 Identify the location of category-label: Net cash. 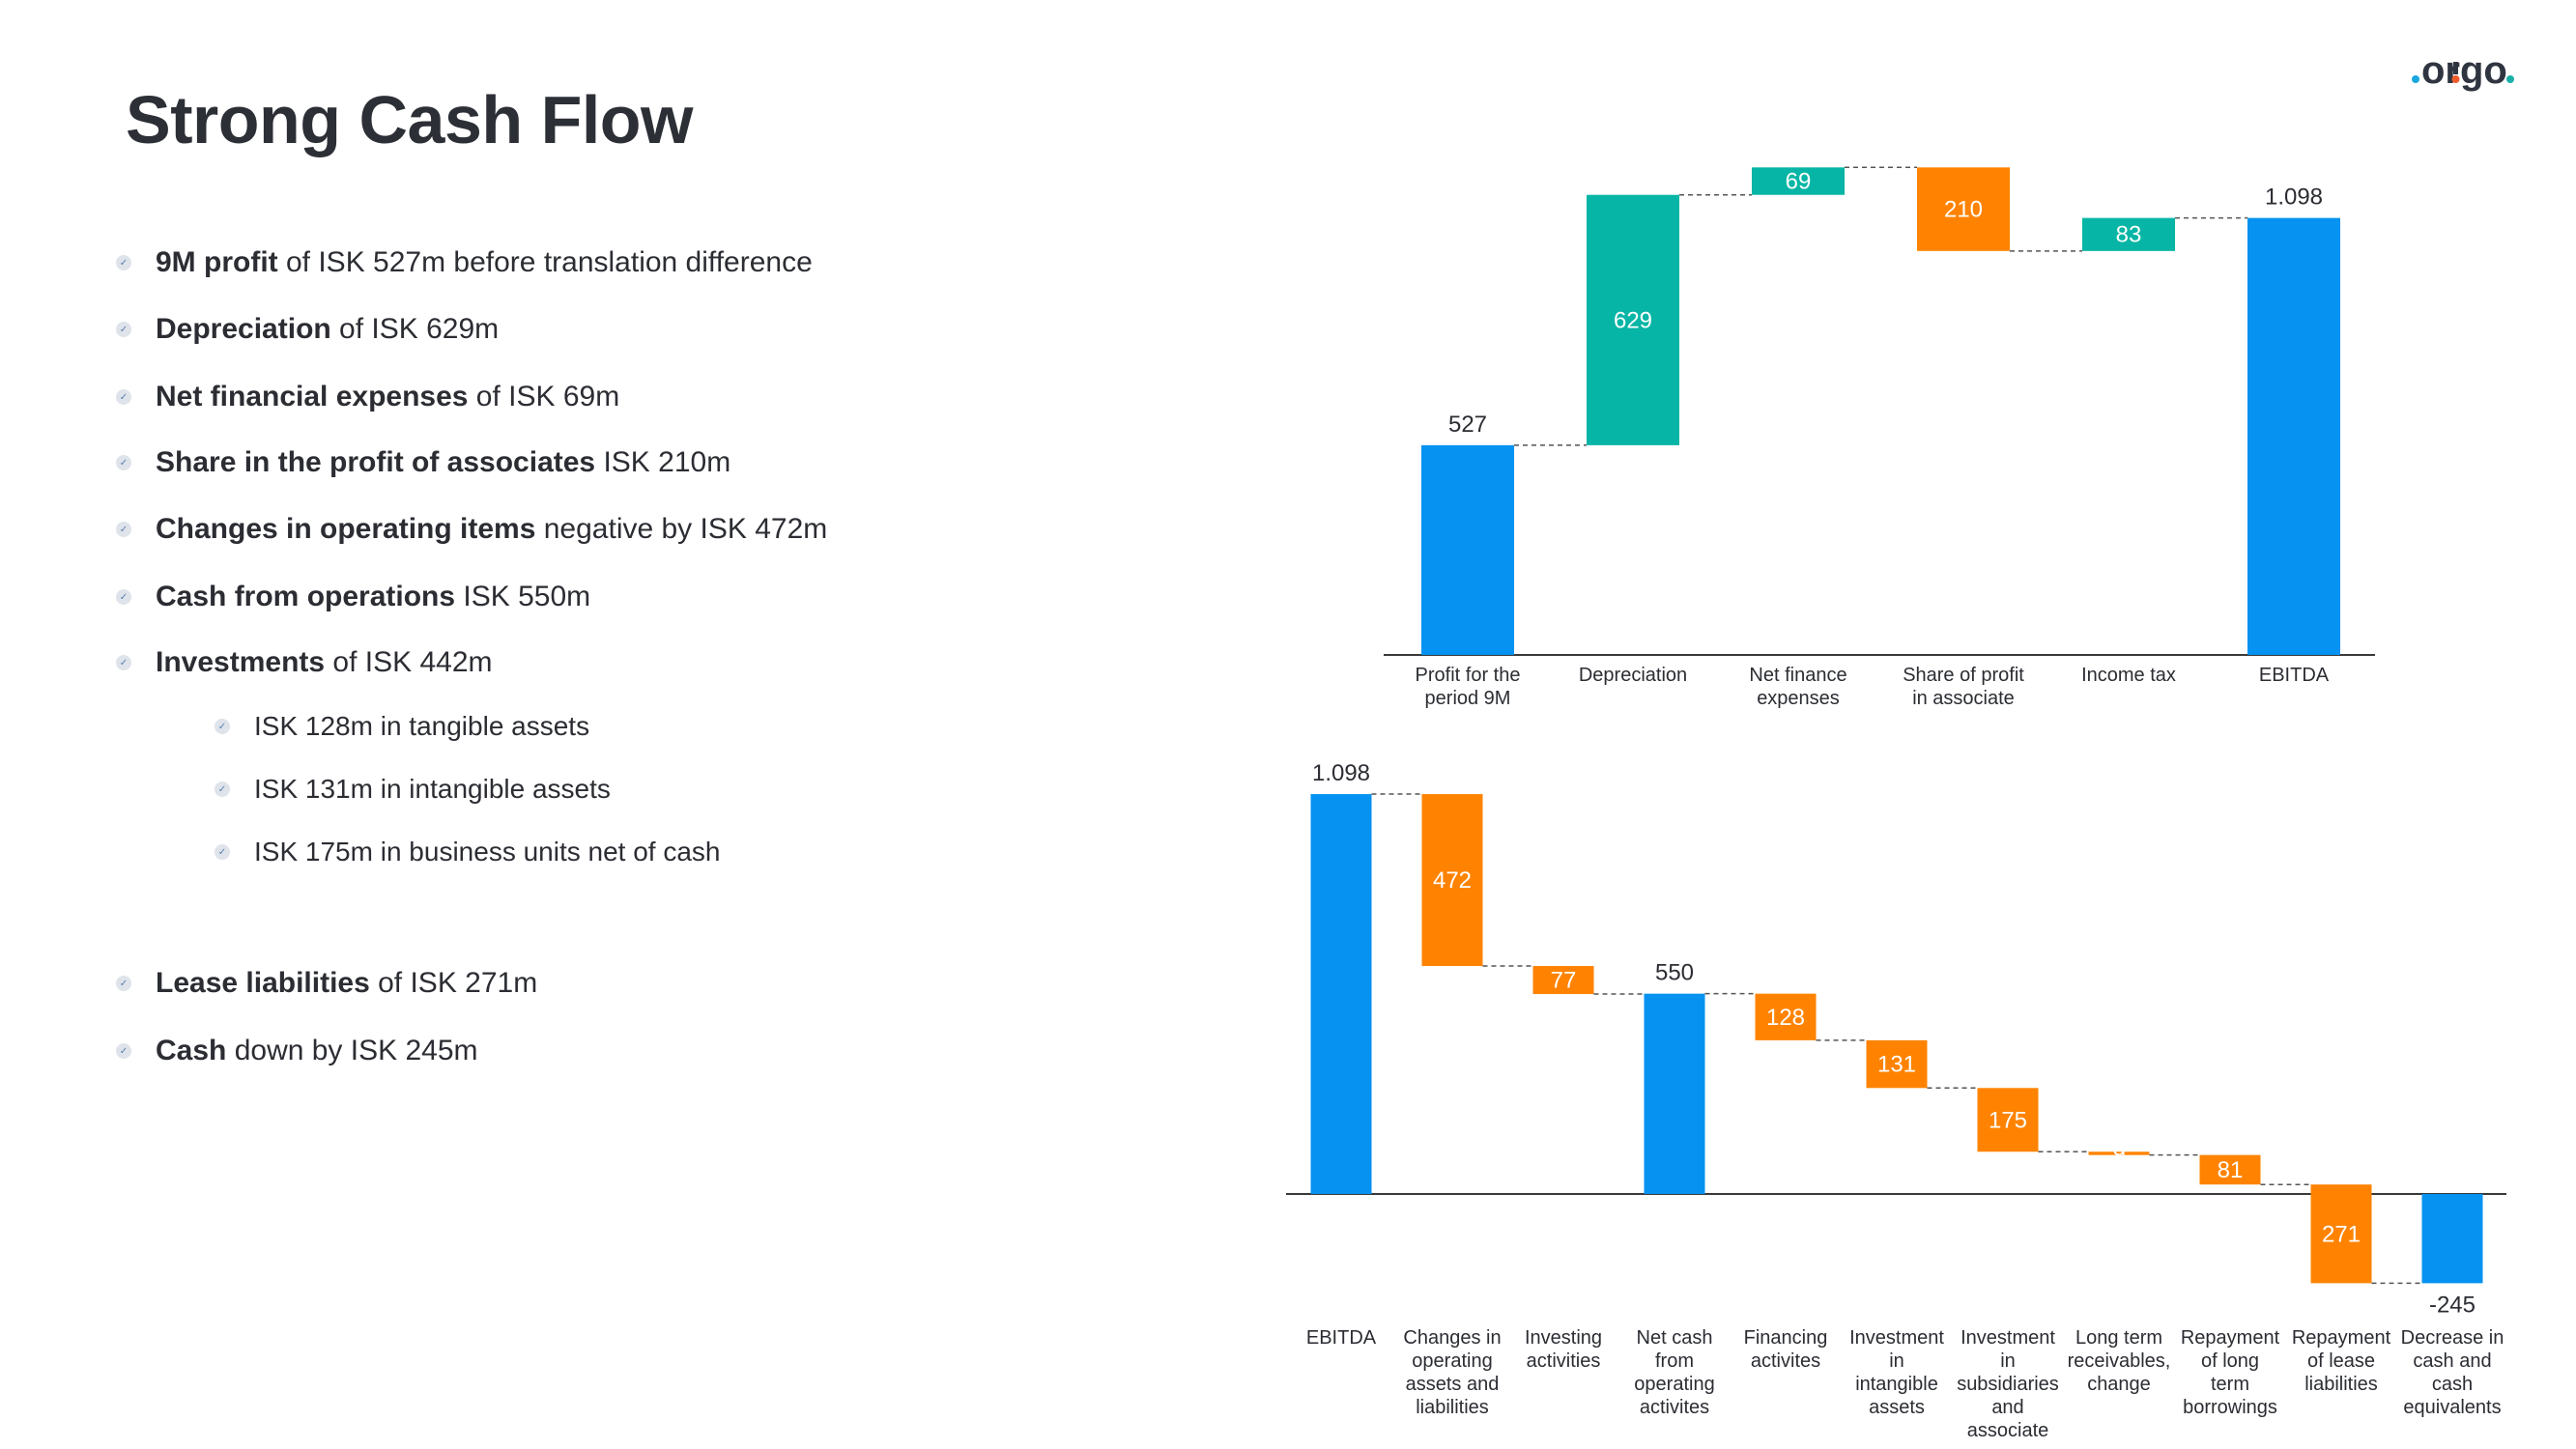
(1675, 1338).